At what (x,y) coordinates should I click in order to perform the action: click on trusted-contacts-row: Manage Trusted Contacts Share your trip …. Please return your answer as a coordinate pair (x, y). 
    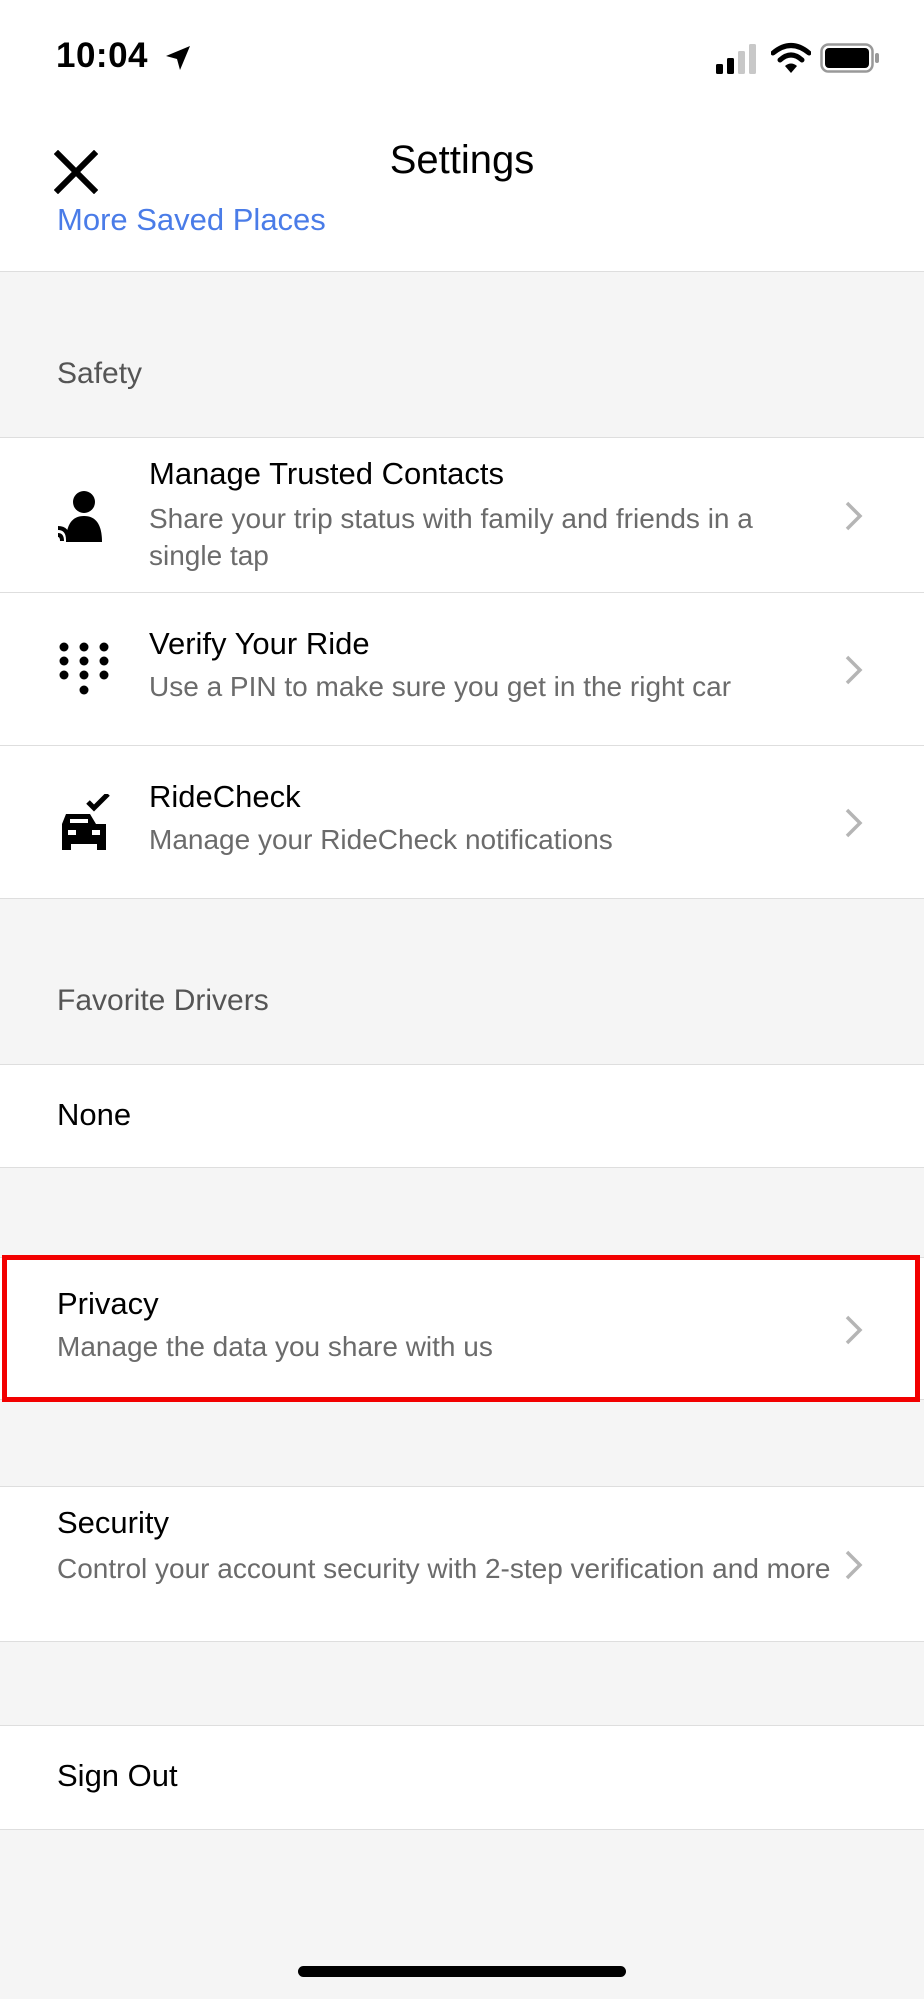
    Looking at the image, I should click on (462, 515).